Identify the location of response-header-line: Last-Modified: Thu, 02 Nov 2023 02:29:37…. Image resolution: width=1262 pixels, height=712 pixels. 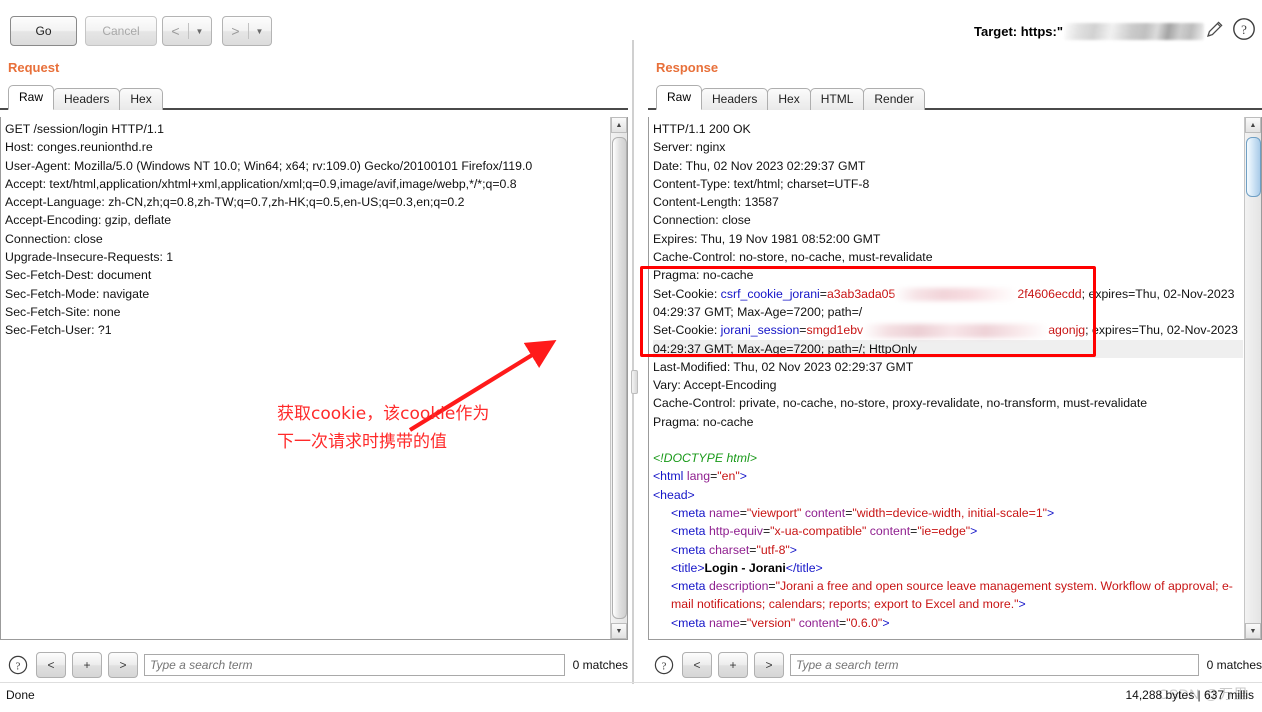
(783, 366).